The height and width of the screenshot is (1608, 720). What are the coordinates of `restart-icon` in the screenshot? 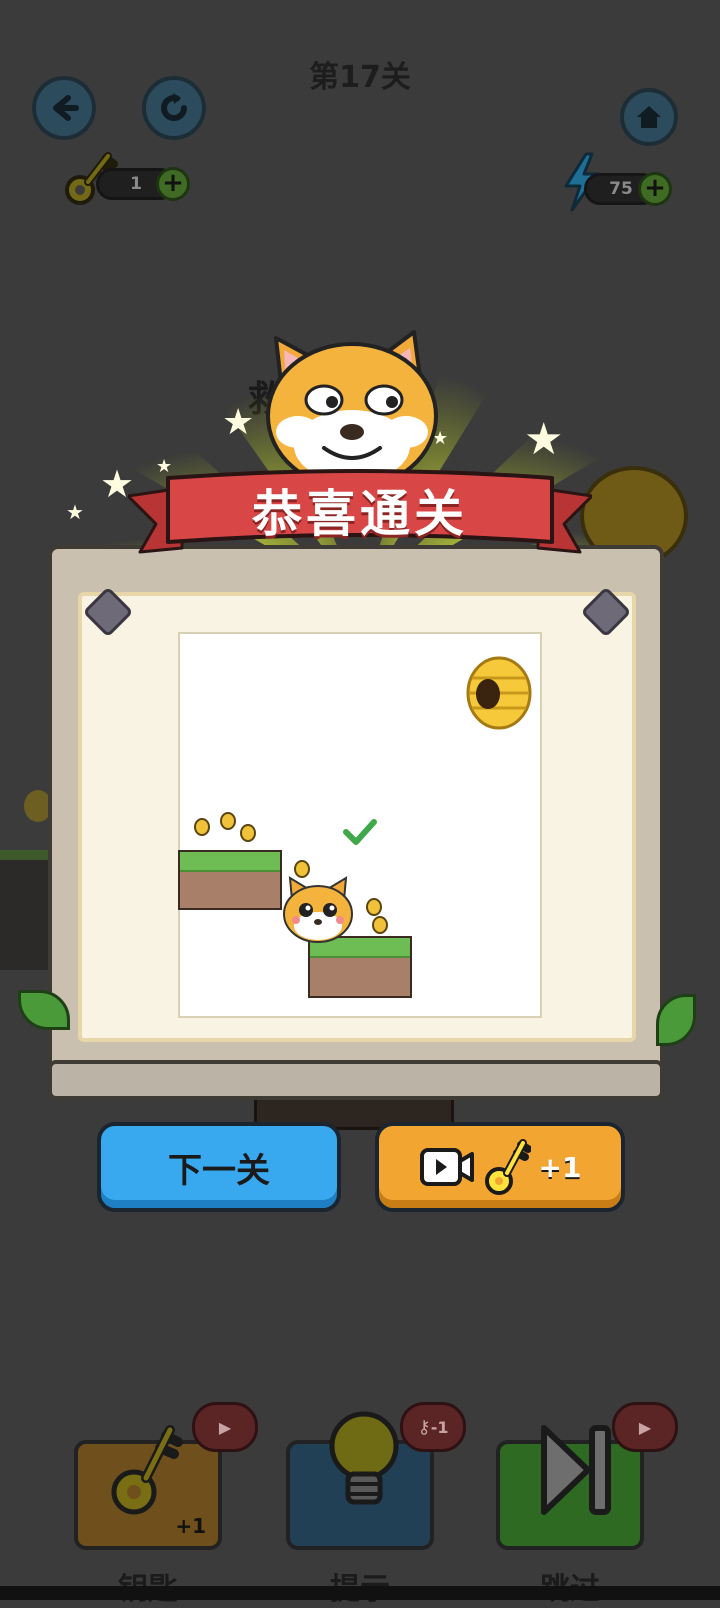 It's located at (174, 107).